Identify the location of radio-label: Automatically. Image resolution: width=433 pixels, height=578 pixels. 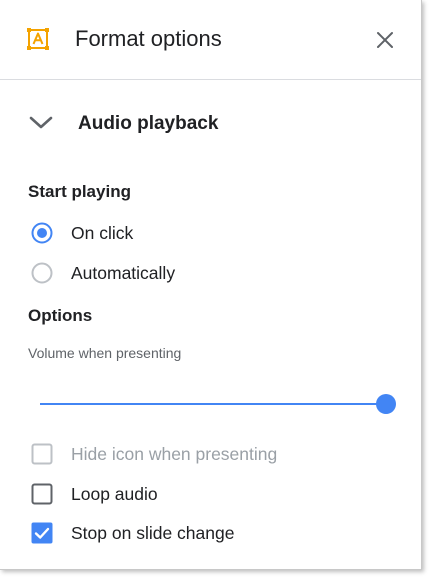
(123, 273).